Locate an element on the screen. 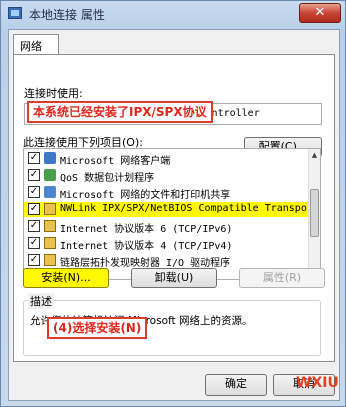 The image size is (346, 407). list-item: ✓ Internet 协议版本 6 (TCP/IPv6) is located at coordinates (167, 227).